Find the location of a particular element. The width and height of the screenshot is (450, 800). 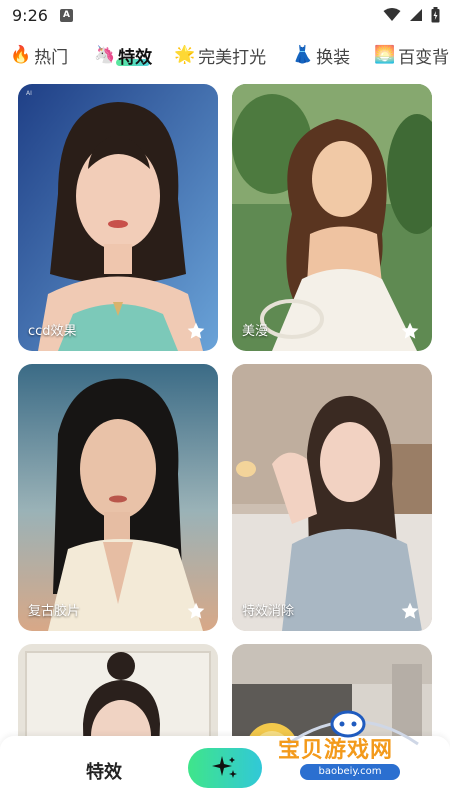

tab-label: 完美打光 is located at coordinates (232, 57).